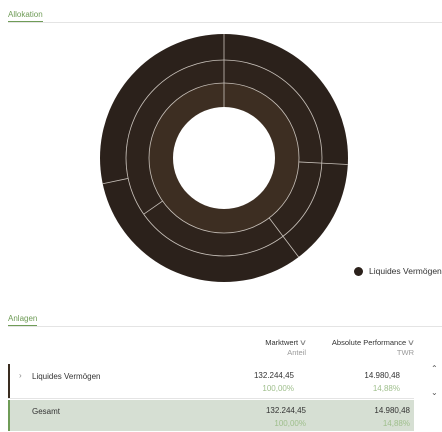  Describe the element at coordinates (405, 352) in the screenshot. I see `column-subheader-twr: TWR` at that location.